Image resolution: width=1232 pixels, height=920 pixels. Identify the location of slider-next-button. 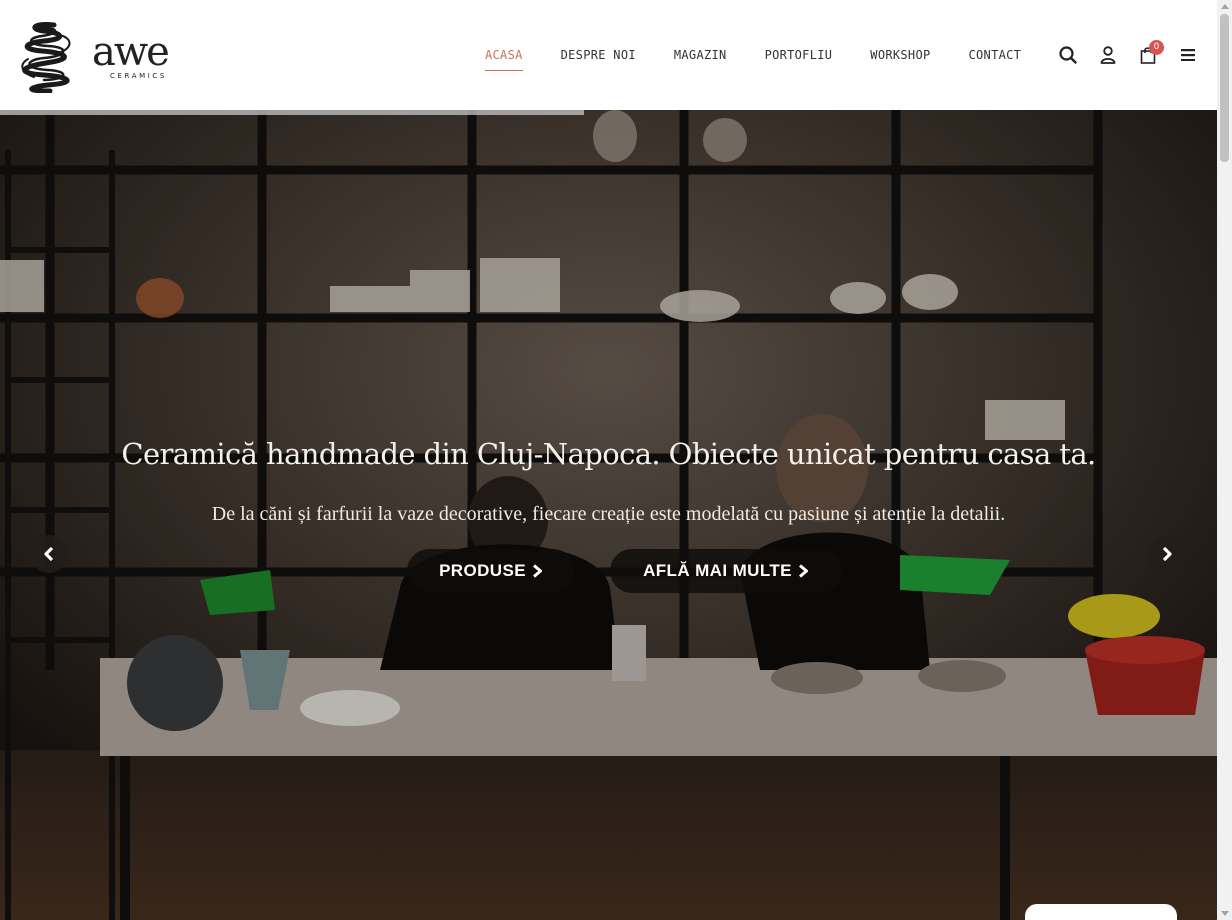
(1167, 554).